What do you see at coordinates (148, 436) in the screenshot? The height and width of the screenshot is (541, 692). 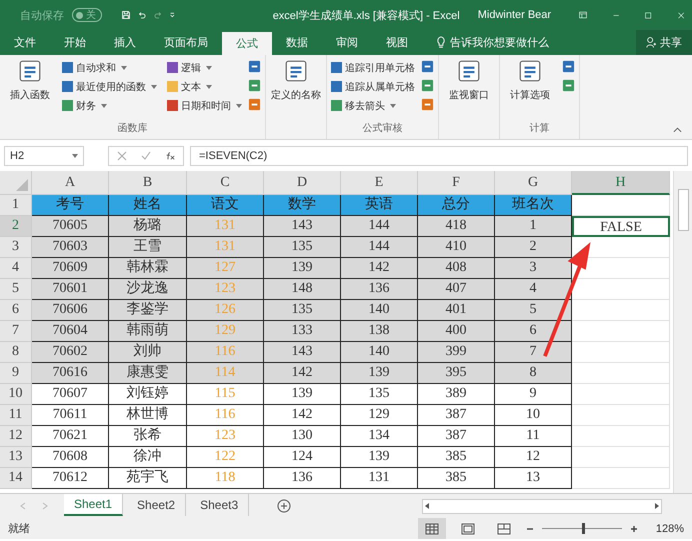 I see `table-cell: 张希` at bounding box center [148, 436].